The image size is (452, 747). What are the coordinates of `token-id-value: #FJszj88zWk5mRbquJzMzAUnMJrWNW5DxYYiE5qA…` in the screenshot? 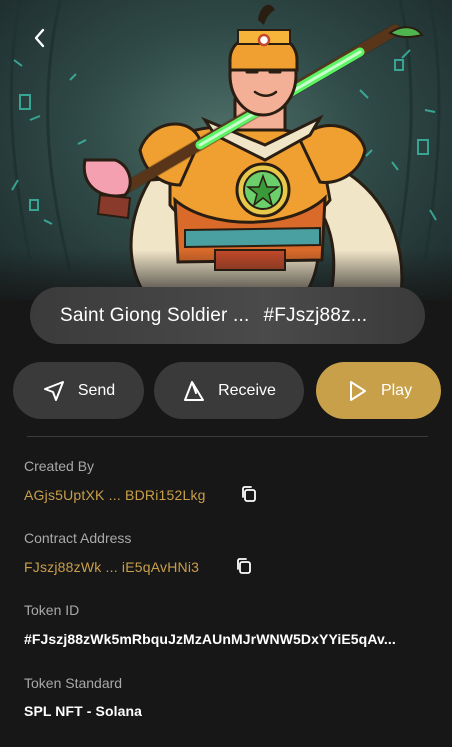 It's located at (210, 639).